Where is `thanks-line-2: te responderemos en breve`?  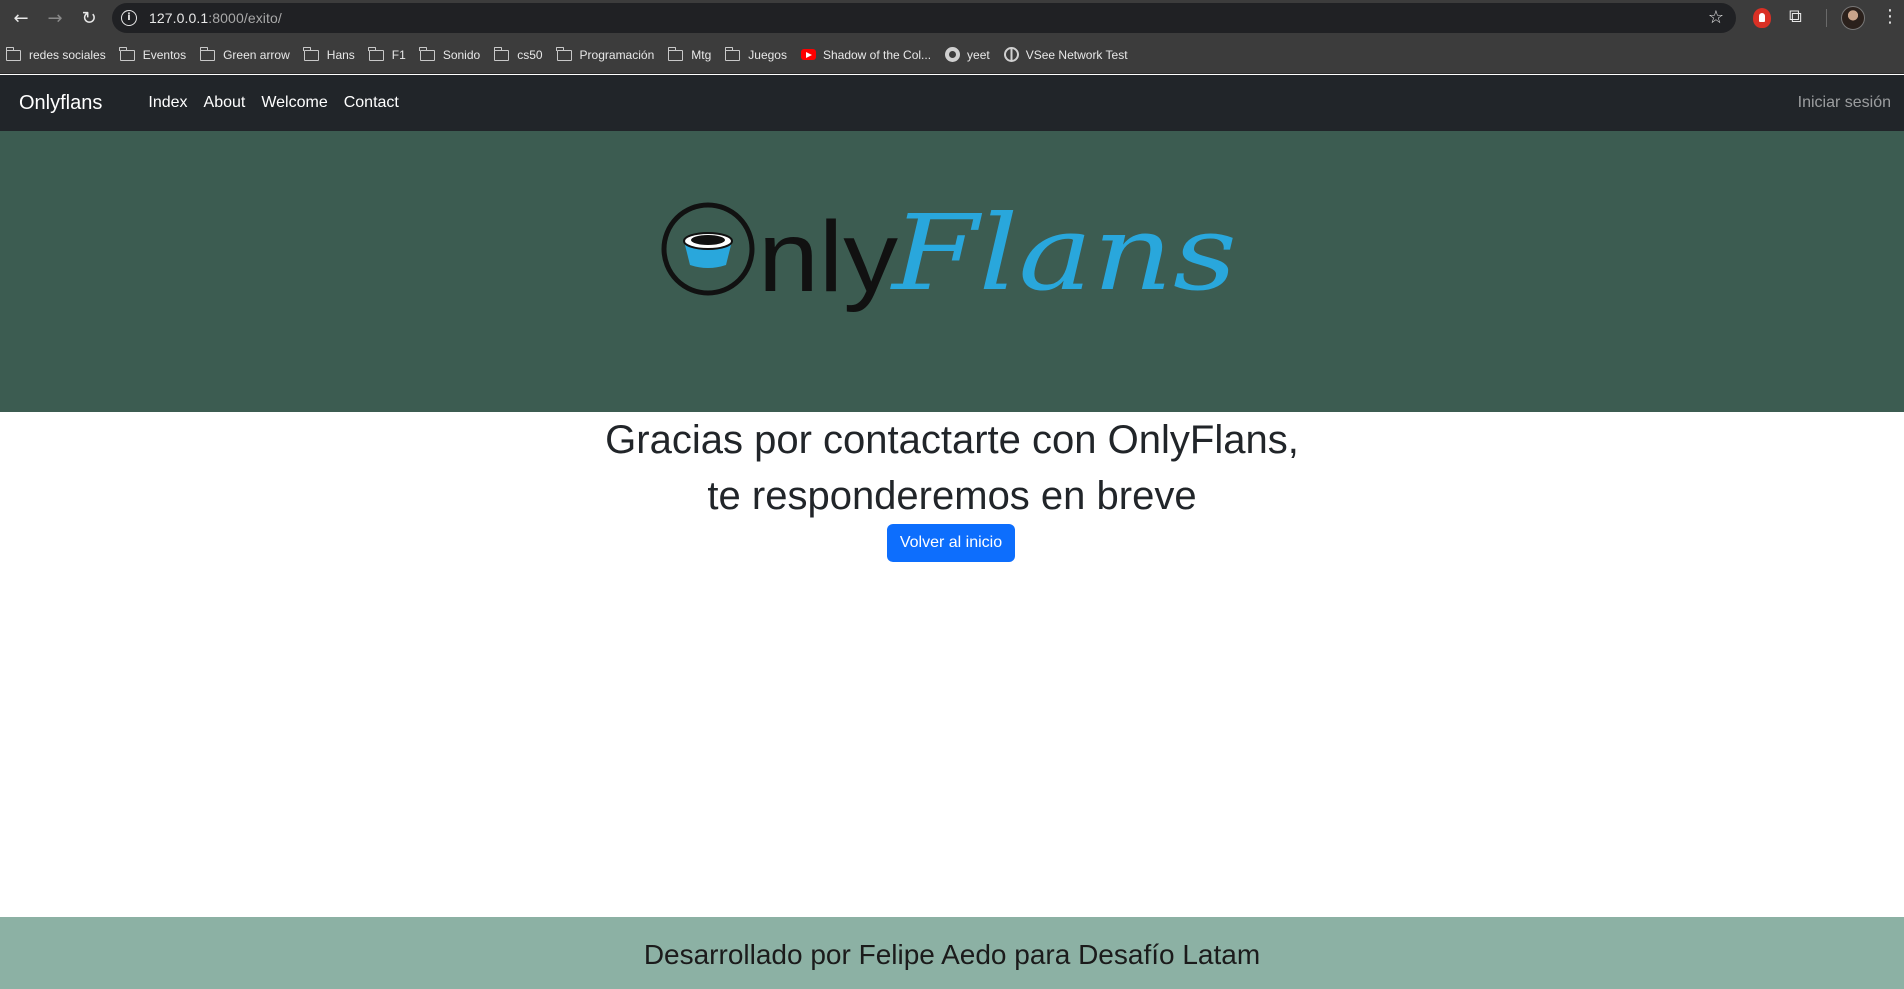 thanks-line-2: te responderemos en breve is located at coordinates (952, 496).